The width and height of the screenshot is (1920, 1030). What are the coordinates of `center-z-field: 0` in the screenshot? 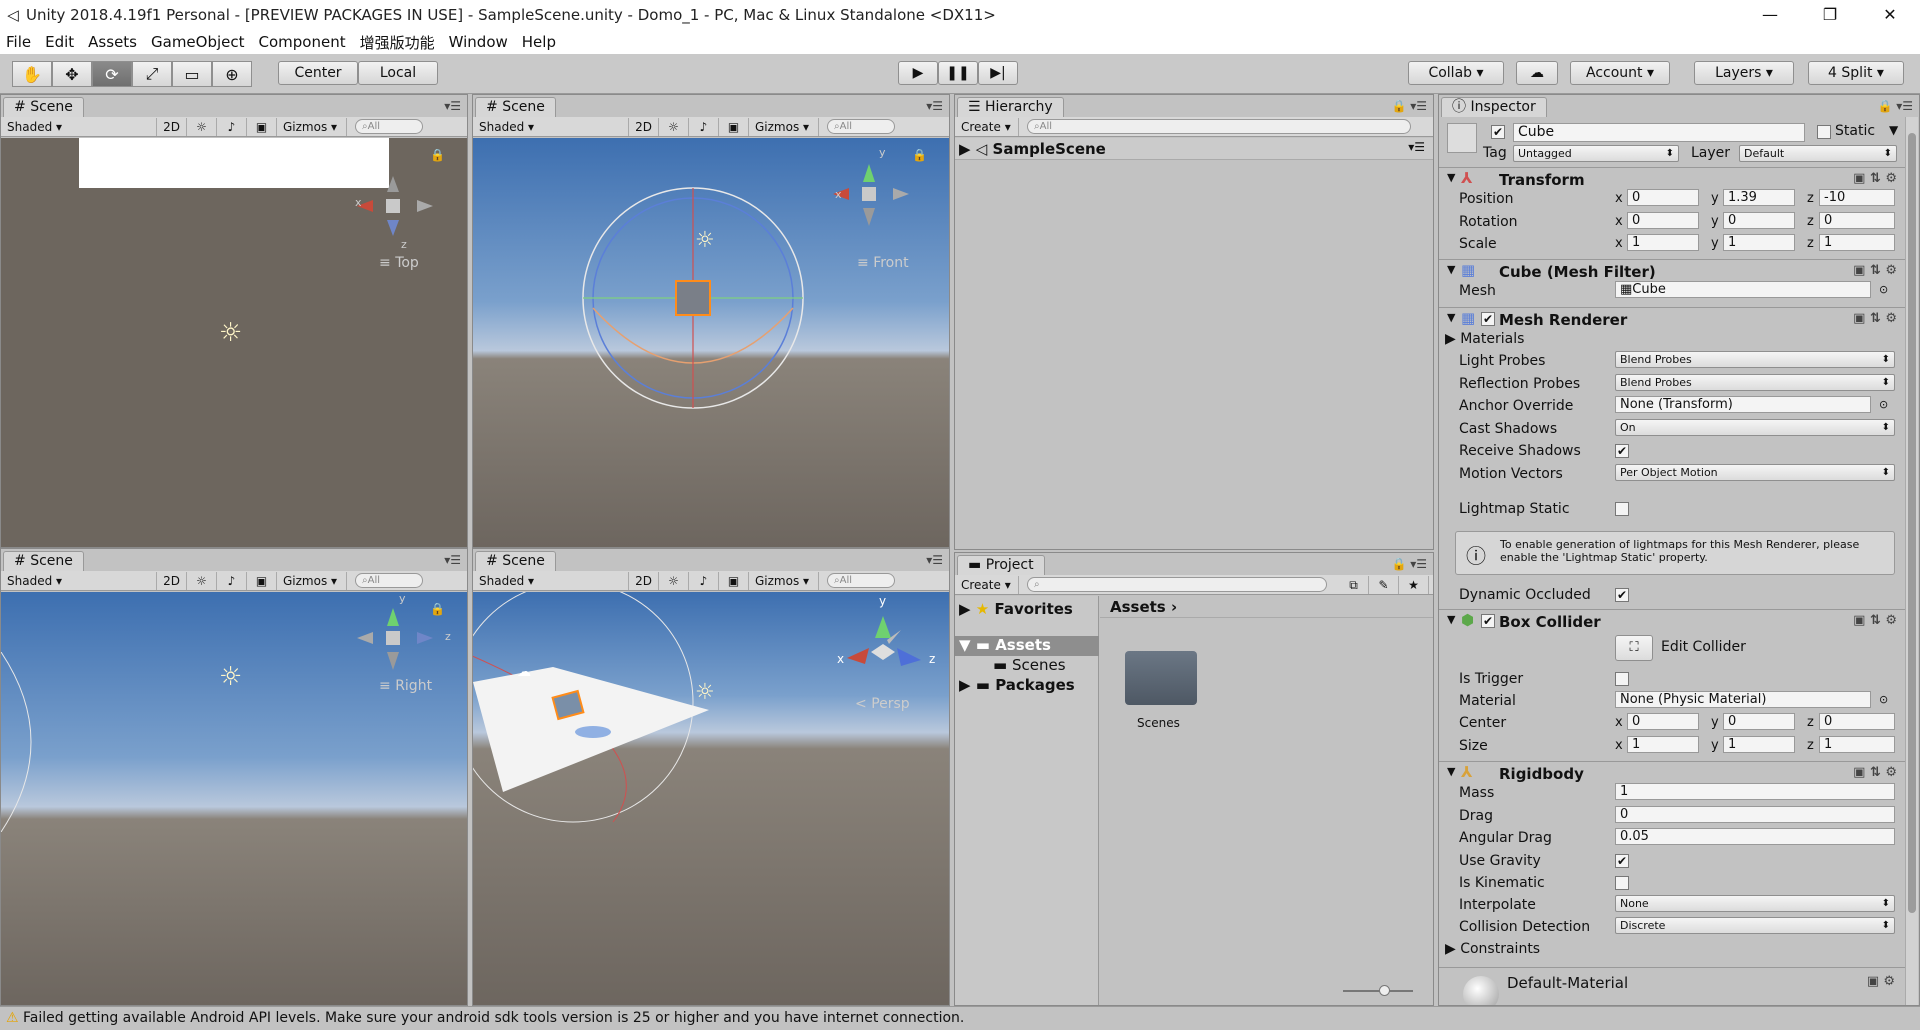 It's located at (1857, 721).